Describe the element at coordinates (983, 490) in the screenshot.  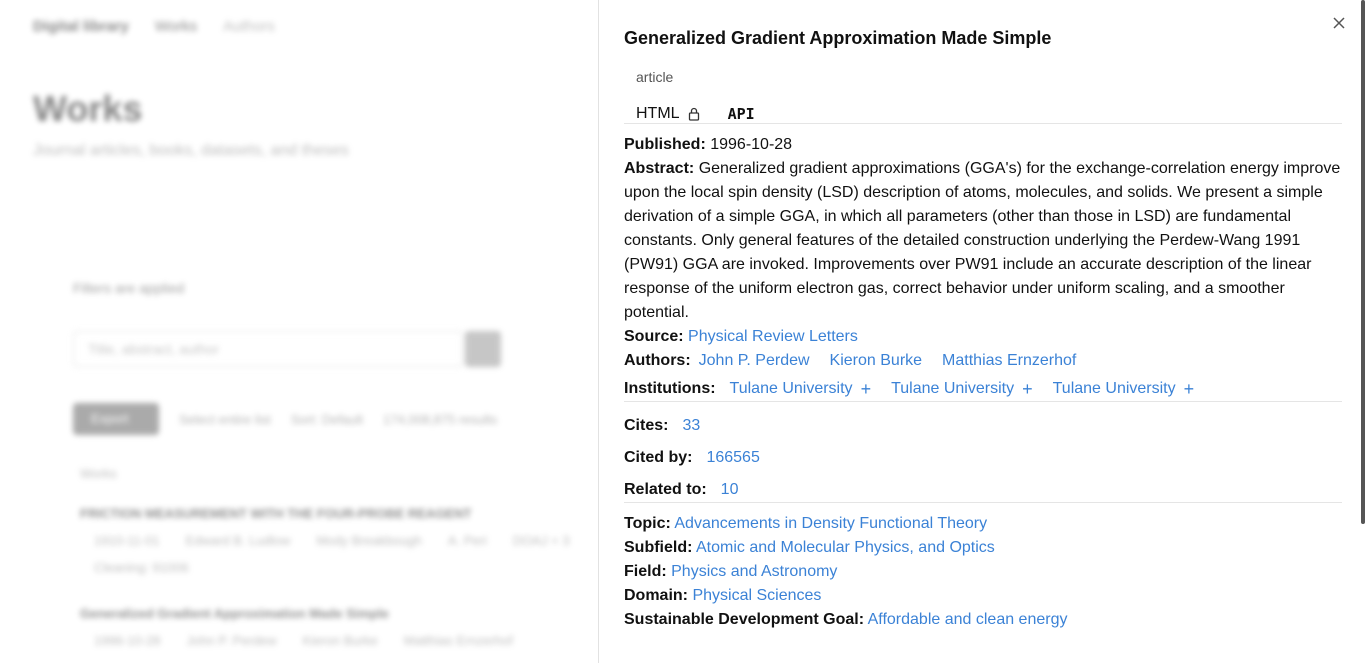
I see `related-row: Related to: 10` at that location.